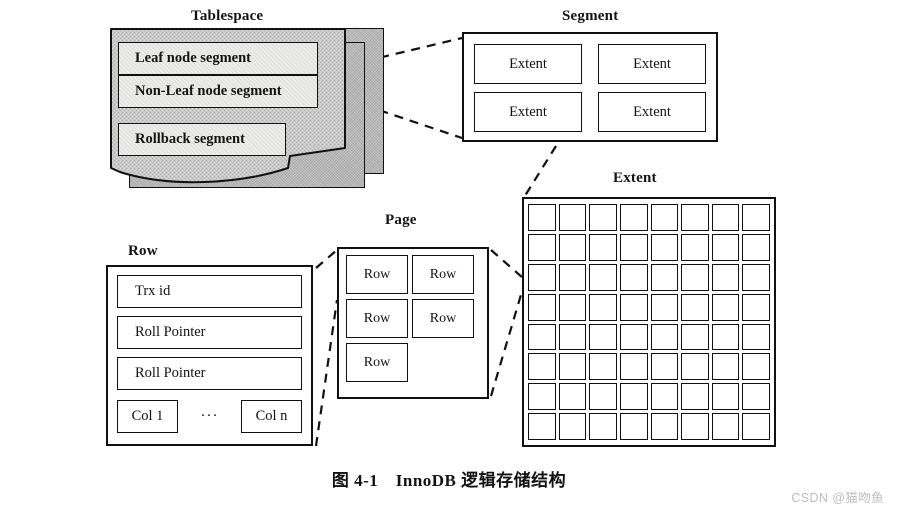 This screenshot has height=514, width=898. What do you see at coordinates (837, 498) in the screenshot?
I see `watermark: CSDN @猫吻鱼` at bounding box center [837, 498].